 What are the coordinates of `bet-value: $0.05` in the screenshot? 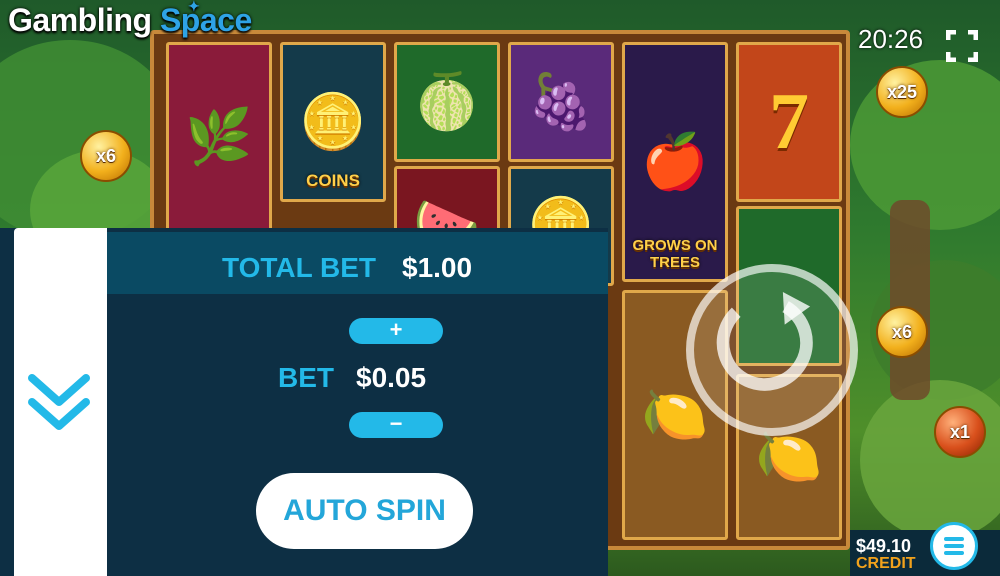 It's located at (391, 377).